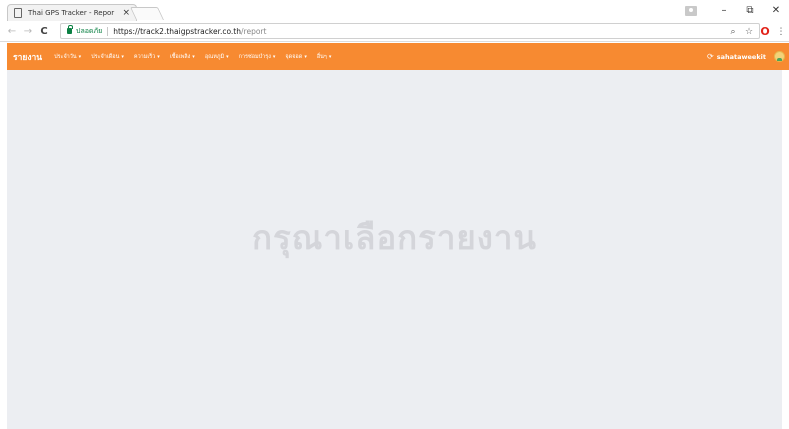 This screenshot has width=789, height=429. I want to click on browser-tab: Thai GPS Tracker - Repor ×, so click(72, 12).